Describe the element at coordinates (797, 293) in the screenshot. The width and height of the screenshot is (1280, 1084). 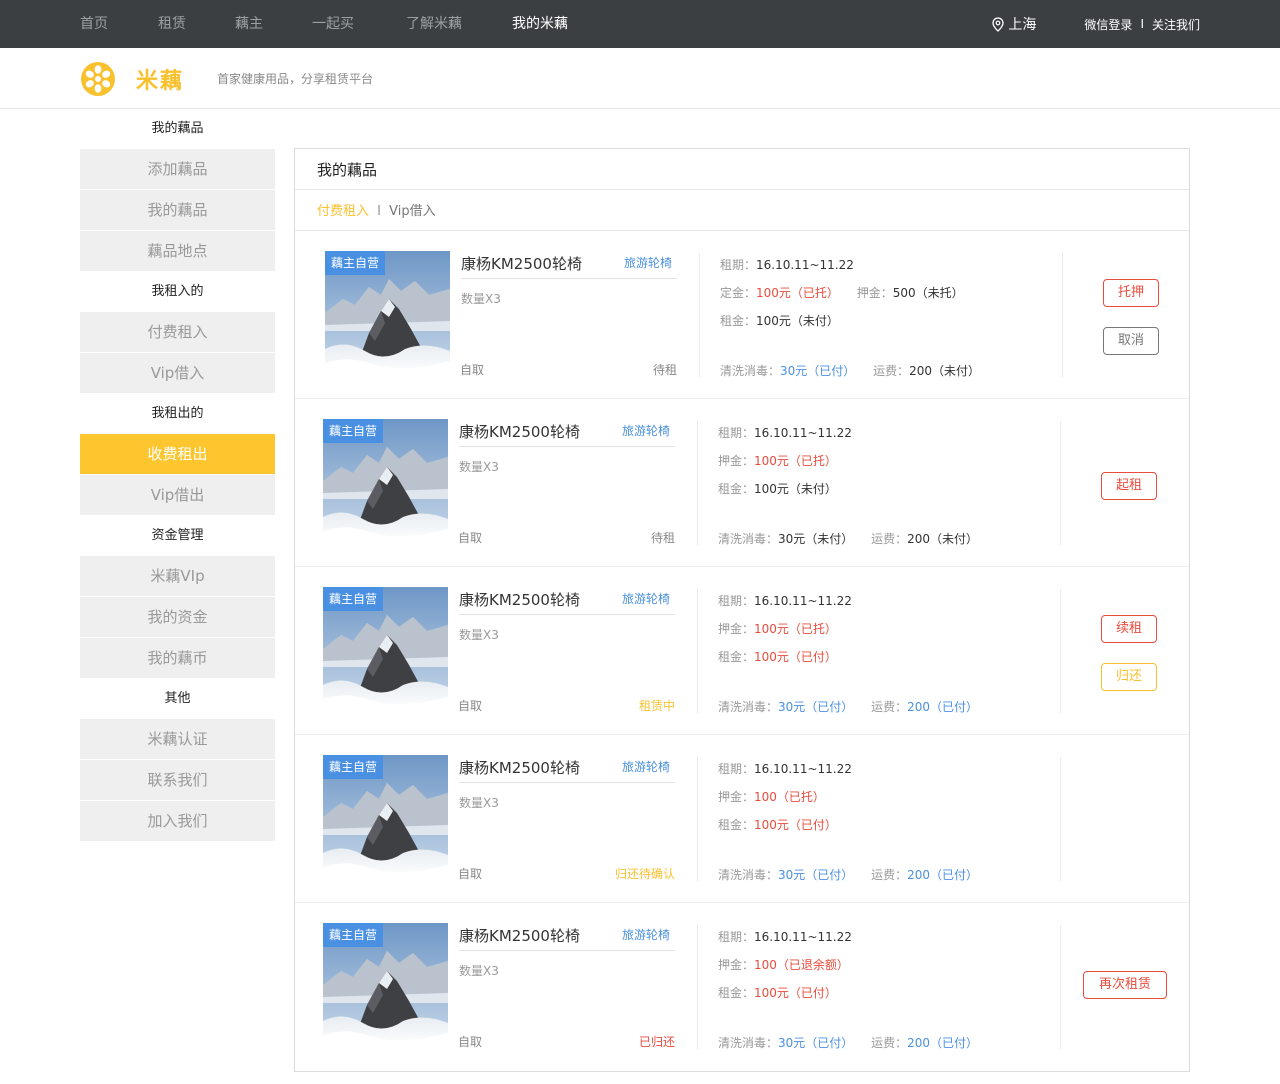
I see `fixed-deposit-value: 100元（已托）` at that location.